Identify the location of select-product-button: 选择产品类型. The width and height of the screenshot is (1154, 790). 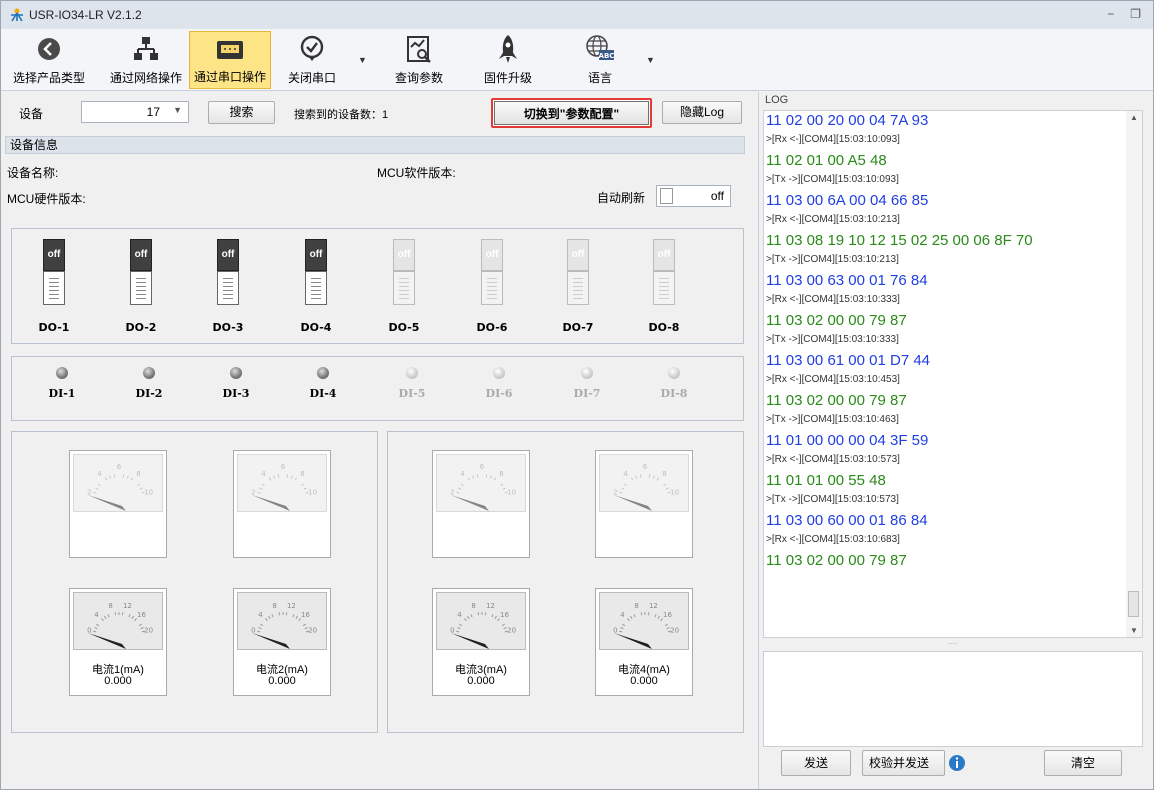
(49, 60).